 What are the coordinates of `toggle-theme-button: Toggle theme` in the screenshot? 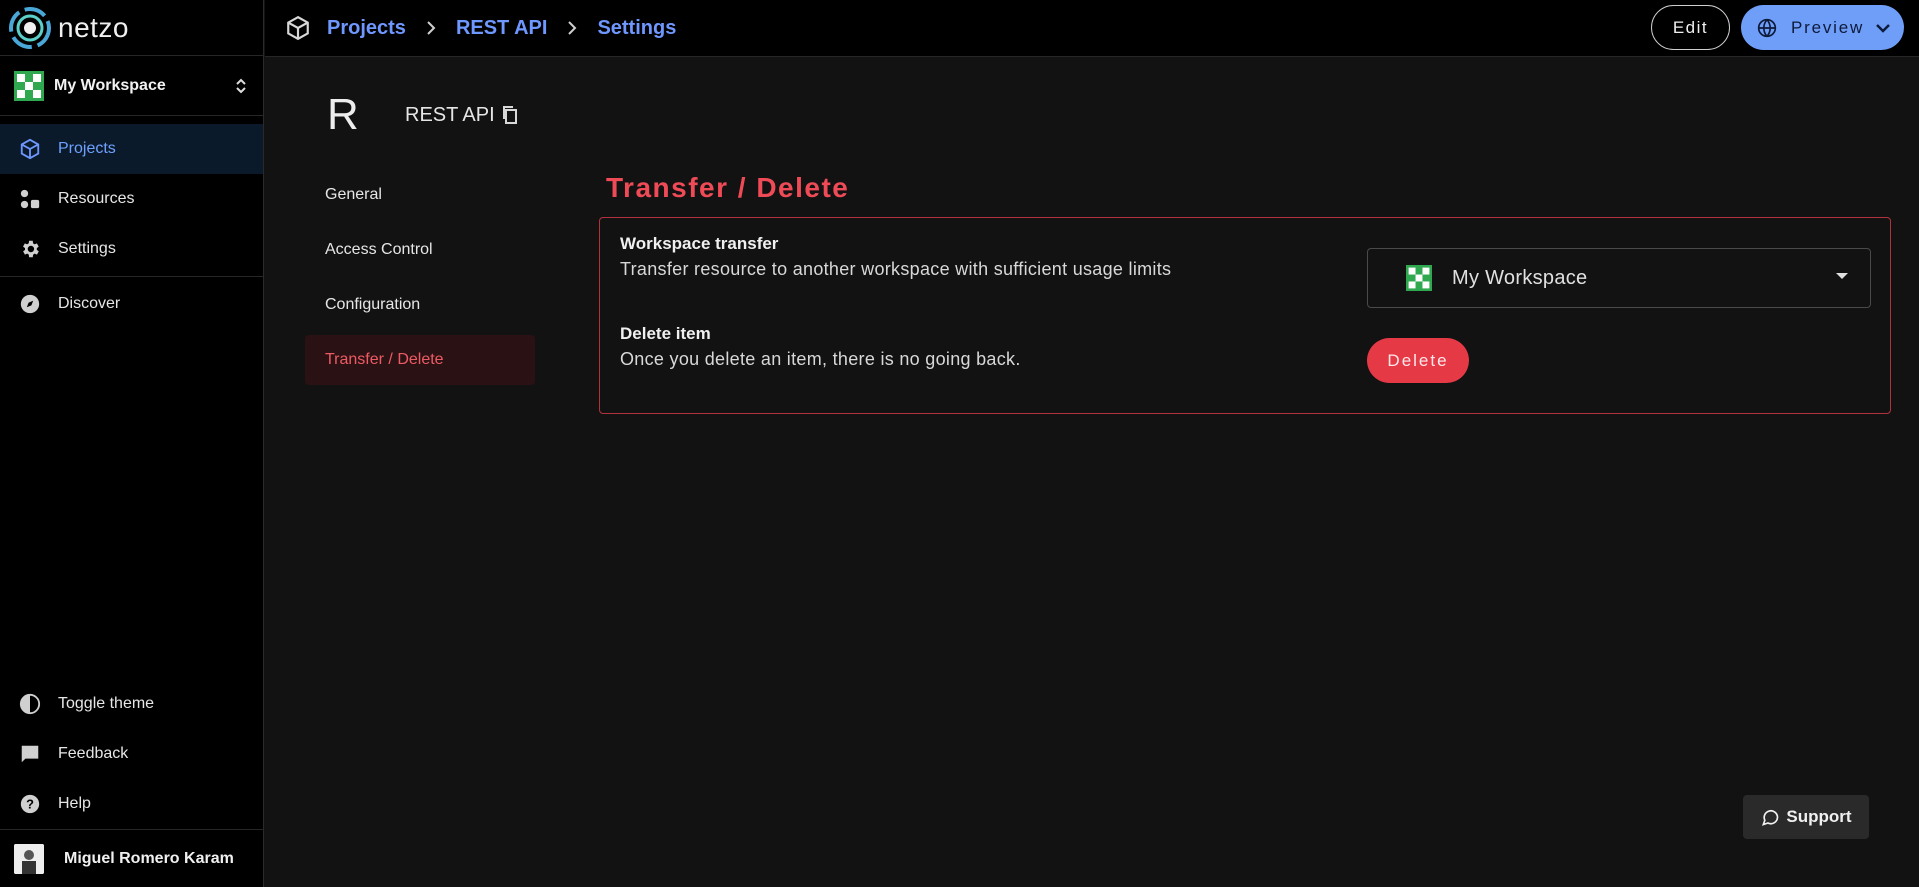 It's located at (131, 704).